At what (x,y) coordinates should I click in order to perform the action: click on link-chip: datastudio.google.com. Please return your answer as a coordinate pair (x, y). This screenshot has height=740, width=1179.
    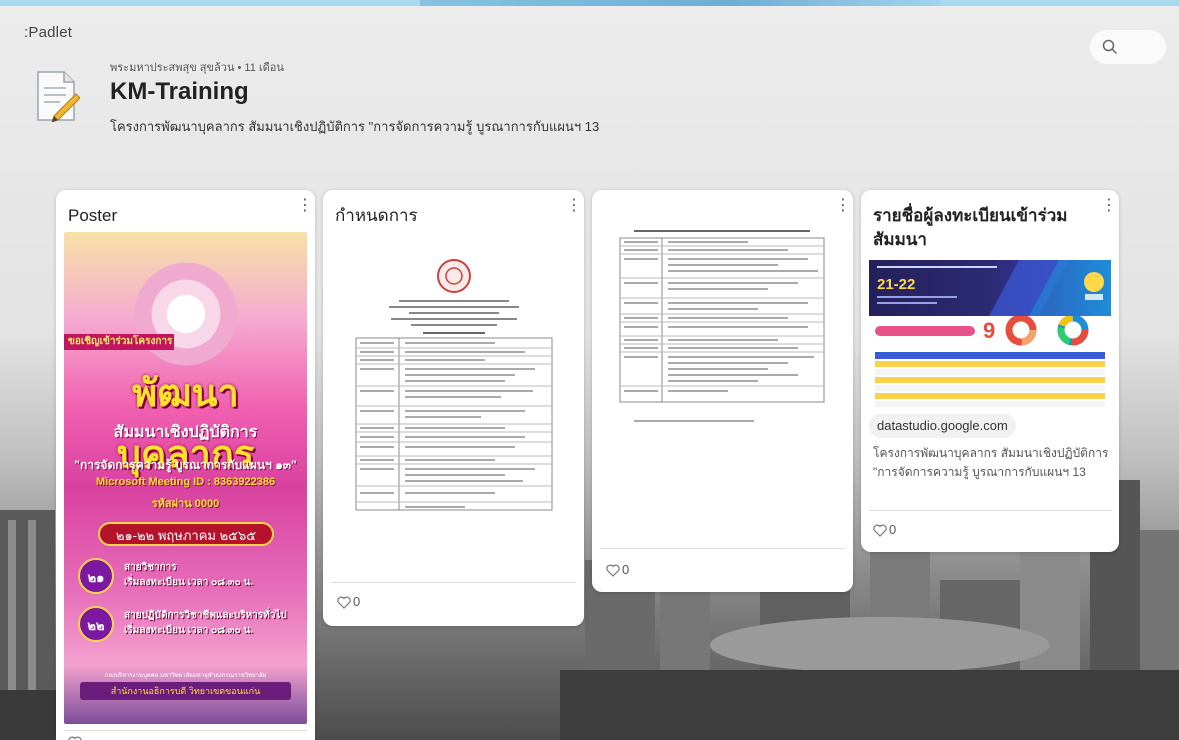
    Looking at the image, I should click on (942, 426).